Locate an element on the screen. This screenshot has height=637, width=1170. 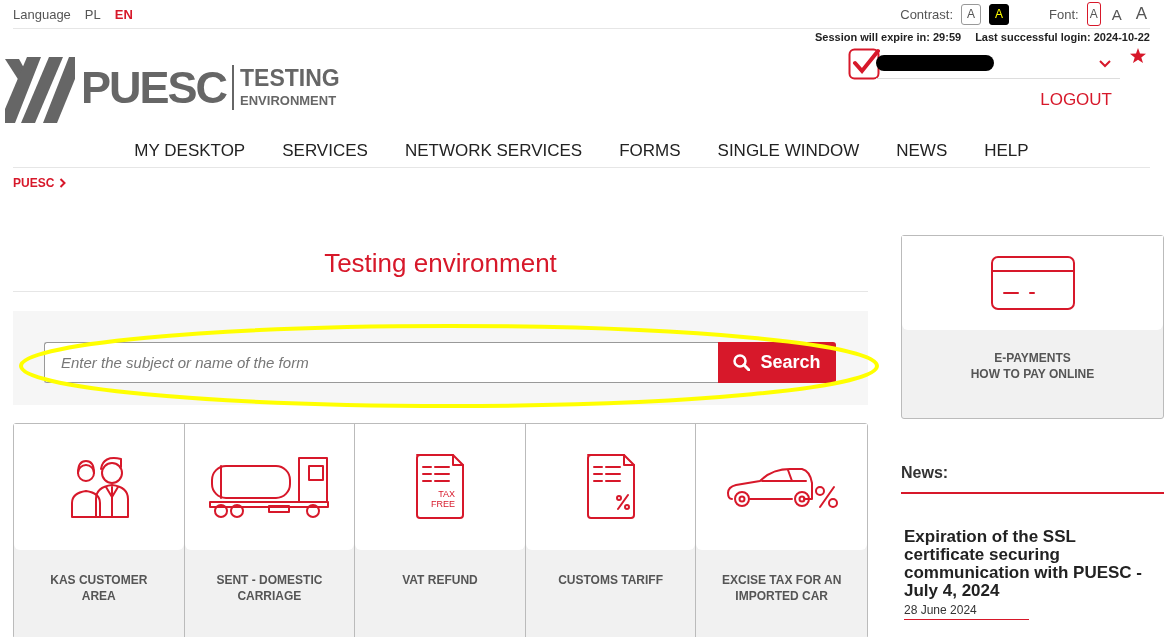
tile-label: CUSTOMS TARIFF is located at coordinates (611, 580).